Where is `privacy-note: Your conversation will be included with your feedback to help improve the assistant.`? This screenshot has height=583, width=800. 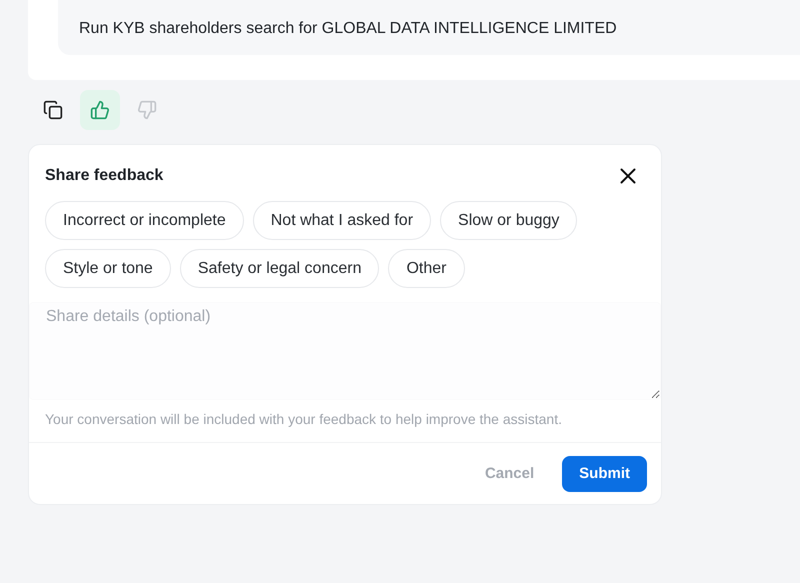 privacy-note: Your conversation will be included with your feedback to help improve the assistant. is located at coordinates (303, 419).